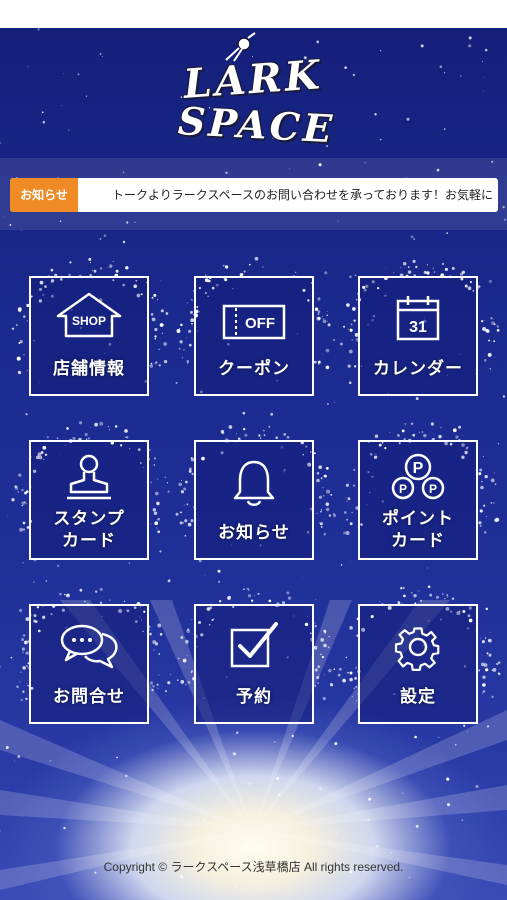  Describe the element at coordinates (418, 468) in the screenshot. I see `point-icon-text: P` at that location.